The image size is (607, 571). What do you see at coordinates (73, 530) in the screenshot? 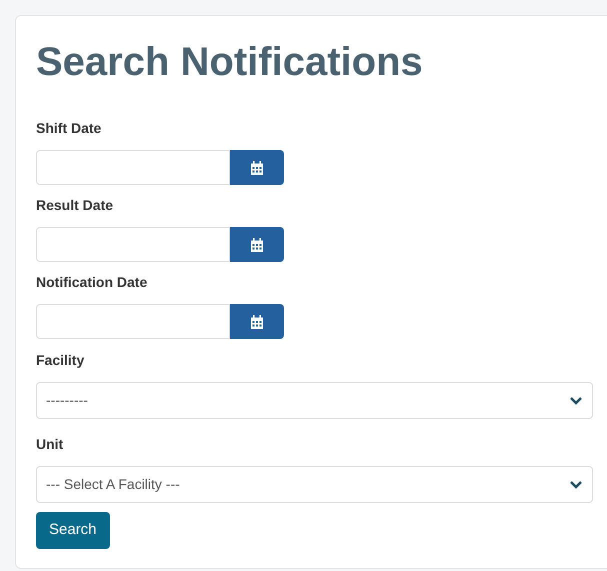
I see `search-button: Search` at bounding box center [73, 530].